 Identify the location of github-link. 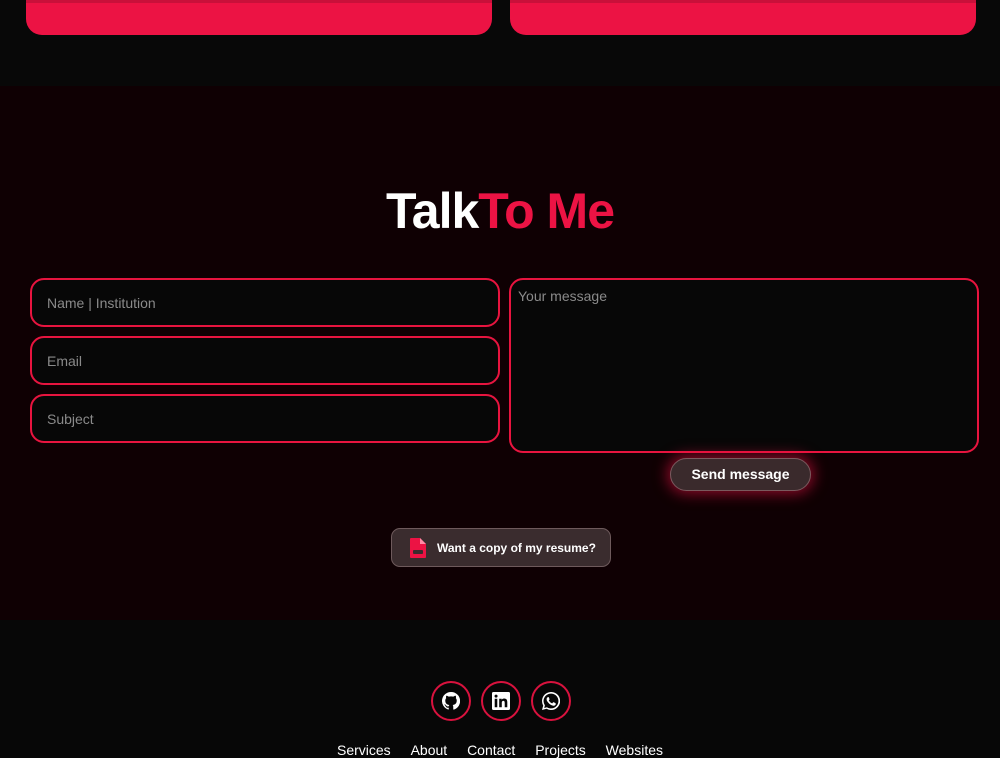
(451, 701).